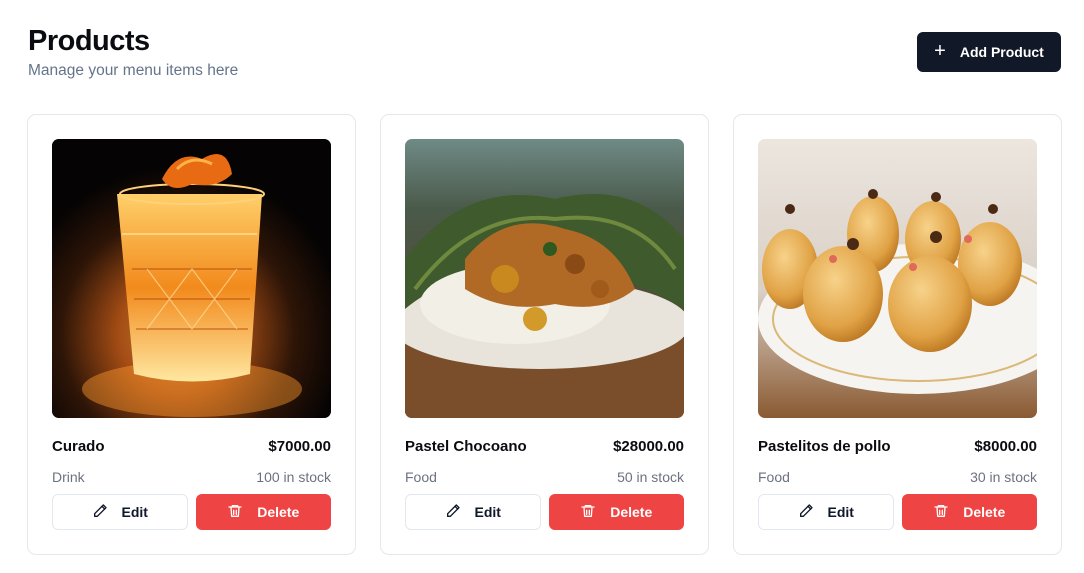 This screenshot has height=573, width=1084. I want to click on product-stock: 30 in stock, so click(1003, 477).